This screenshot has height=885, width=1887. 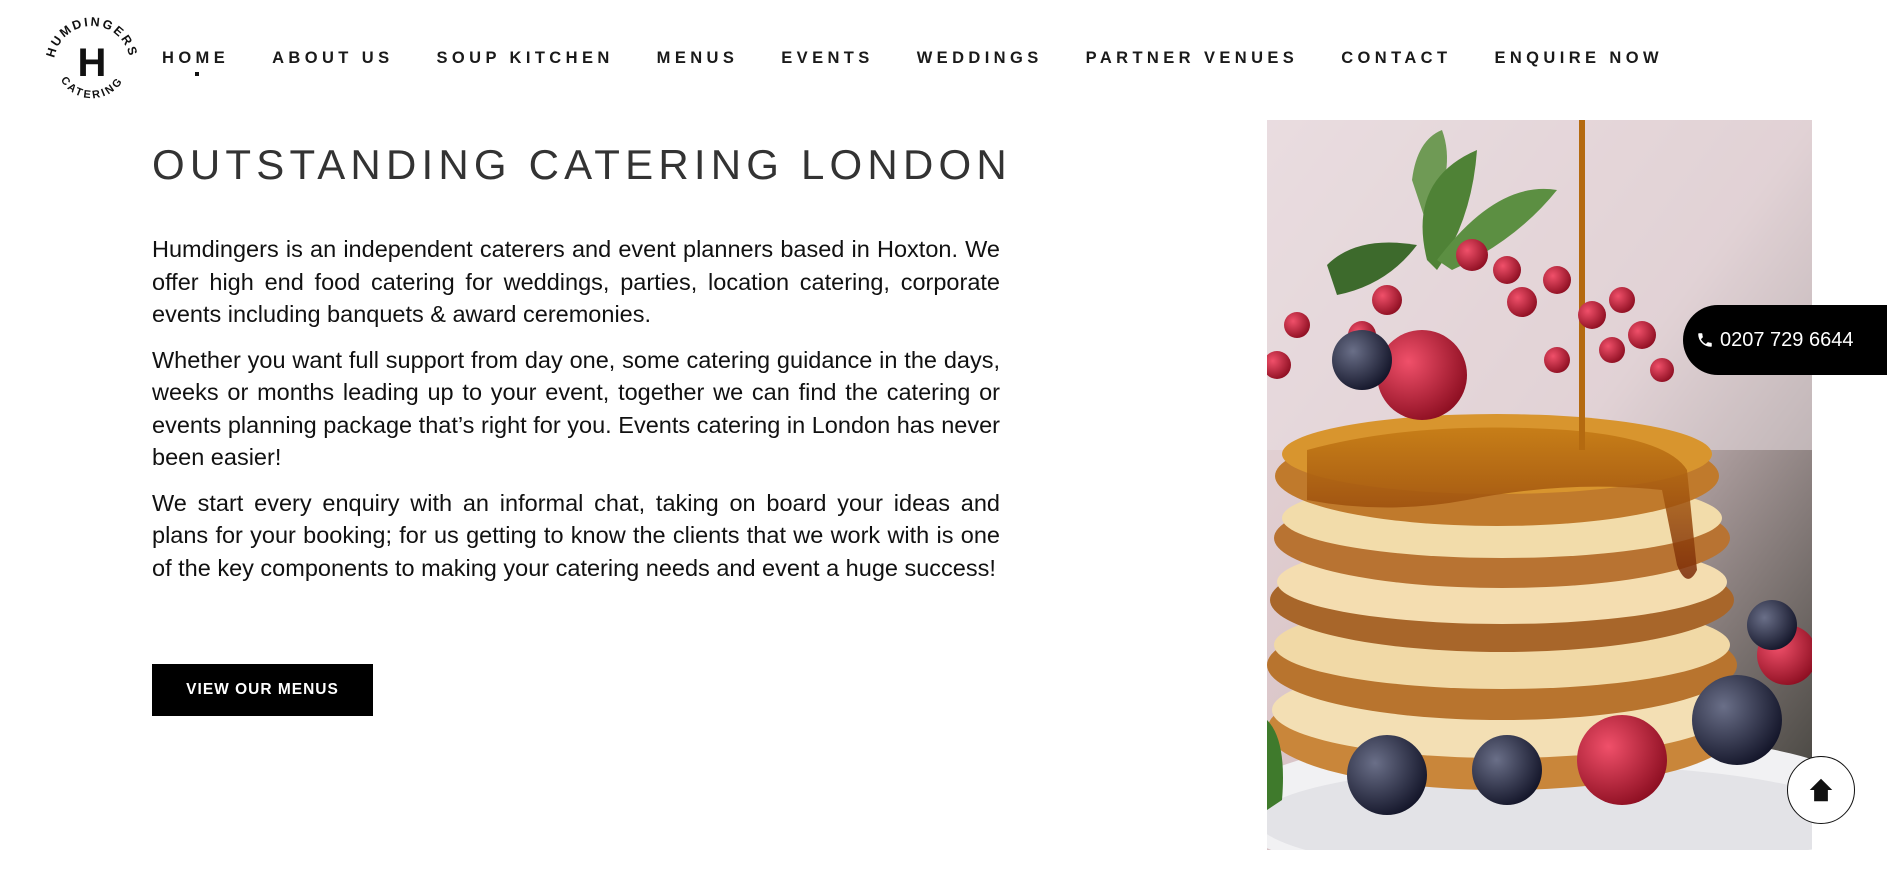 What do you see at coordinates (1578, 58) in the screenshot?
I see `nav-item-enquire-now: ENQUIRE NOW` at bounding box center [1578, 58].